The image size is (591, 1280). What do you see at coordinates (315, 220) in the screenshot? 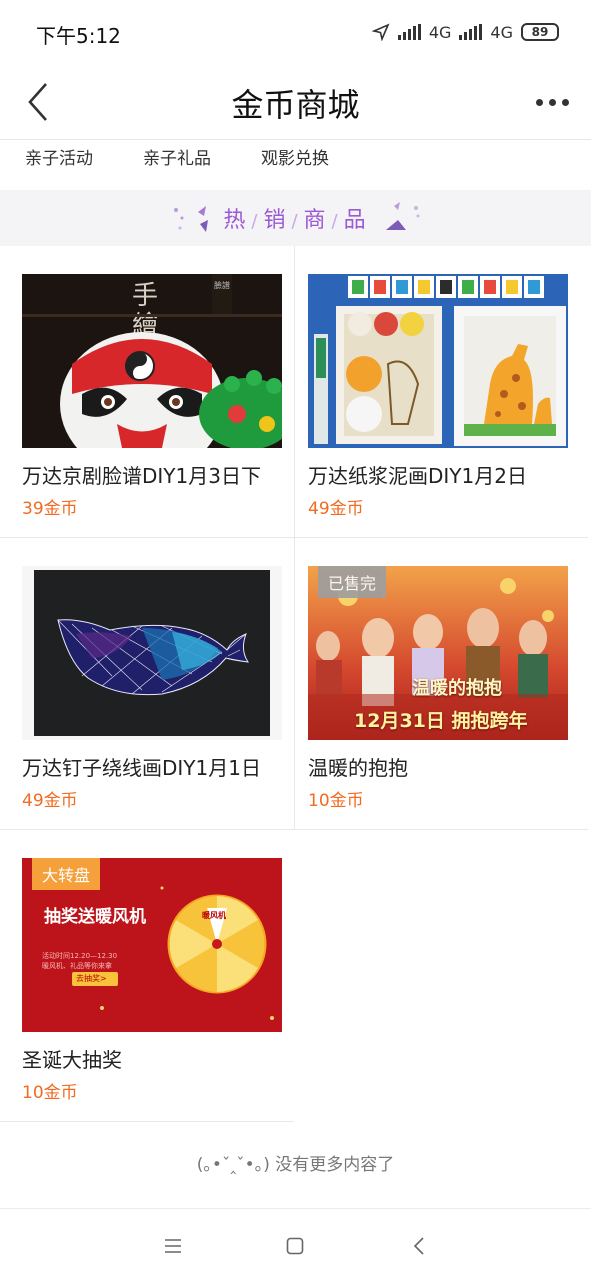
I see `section-title-char: 商` at bounding box center [315, 220].